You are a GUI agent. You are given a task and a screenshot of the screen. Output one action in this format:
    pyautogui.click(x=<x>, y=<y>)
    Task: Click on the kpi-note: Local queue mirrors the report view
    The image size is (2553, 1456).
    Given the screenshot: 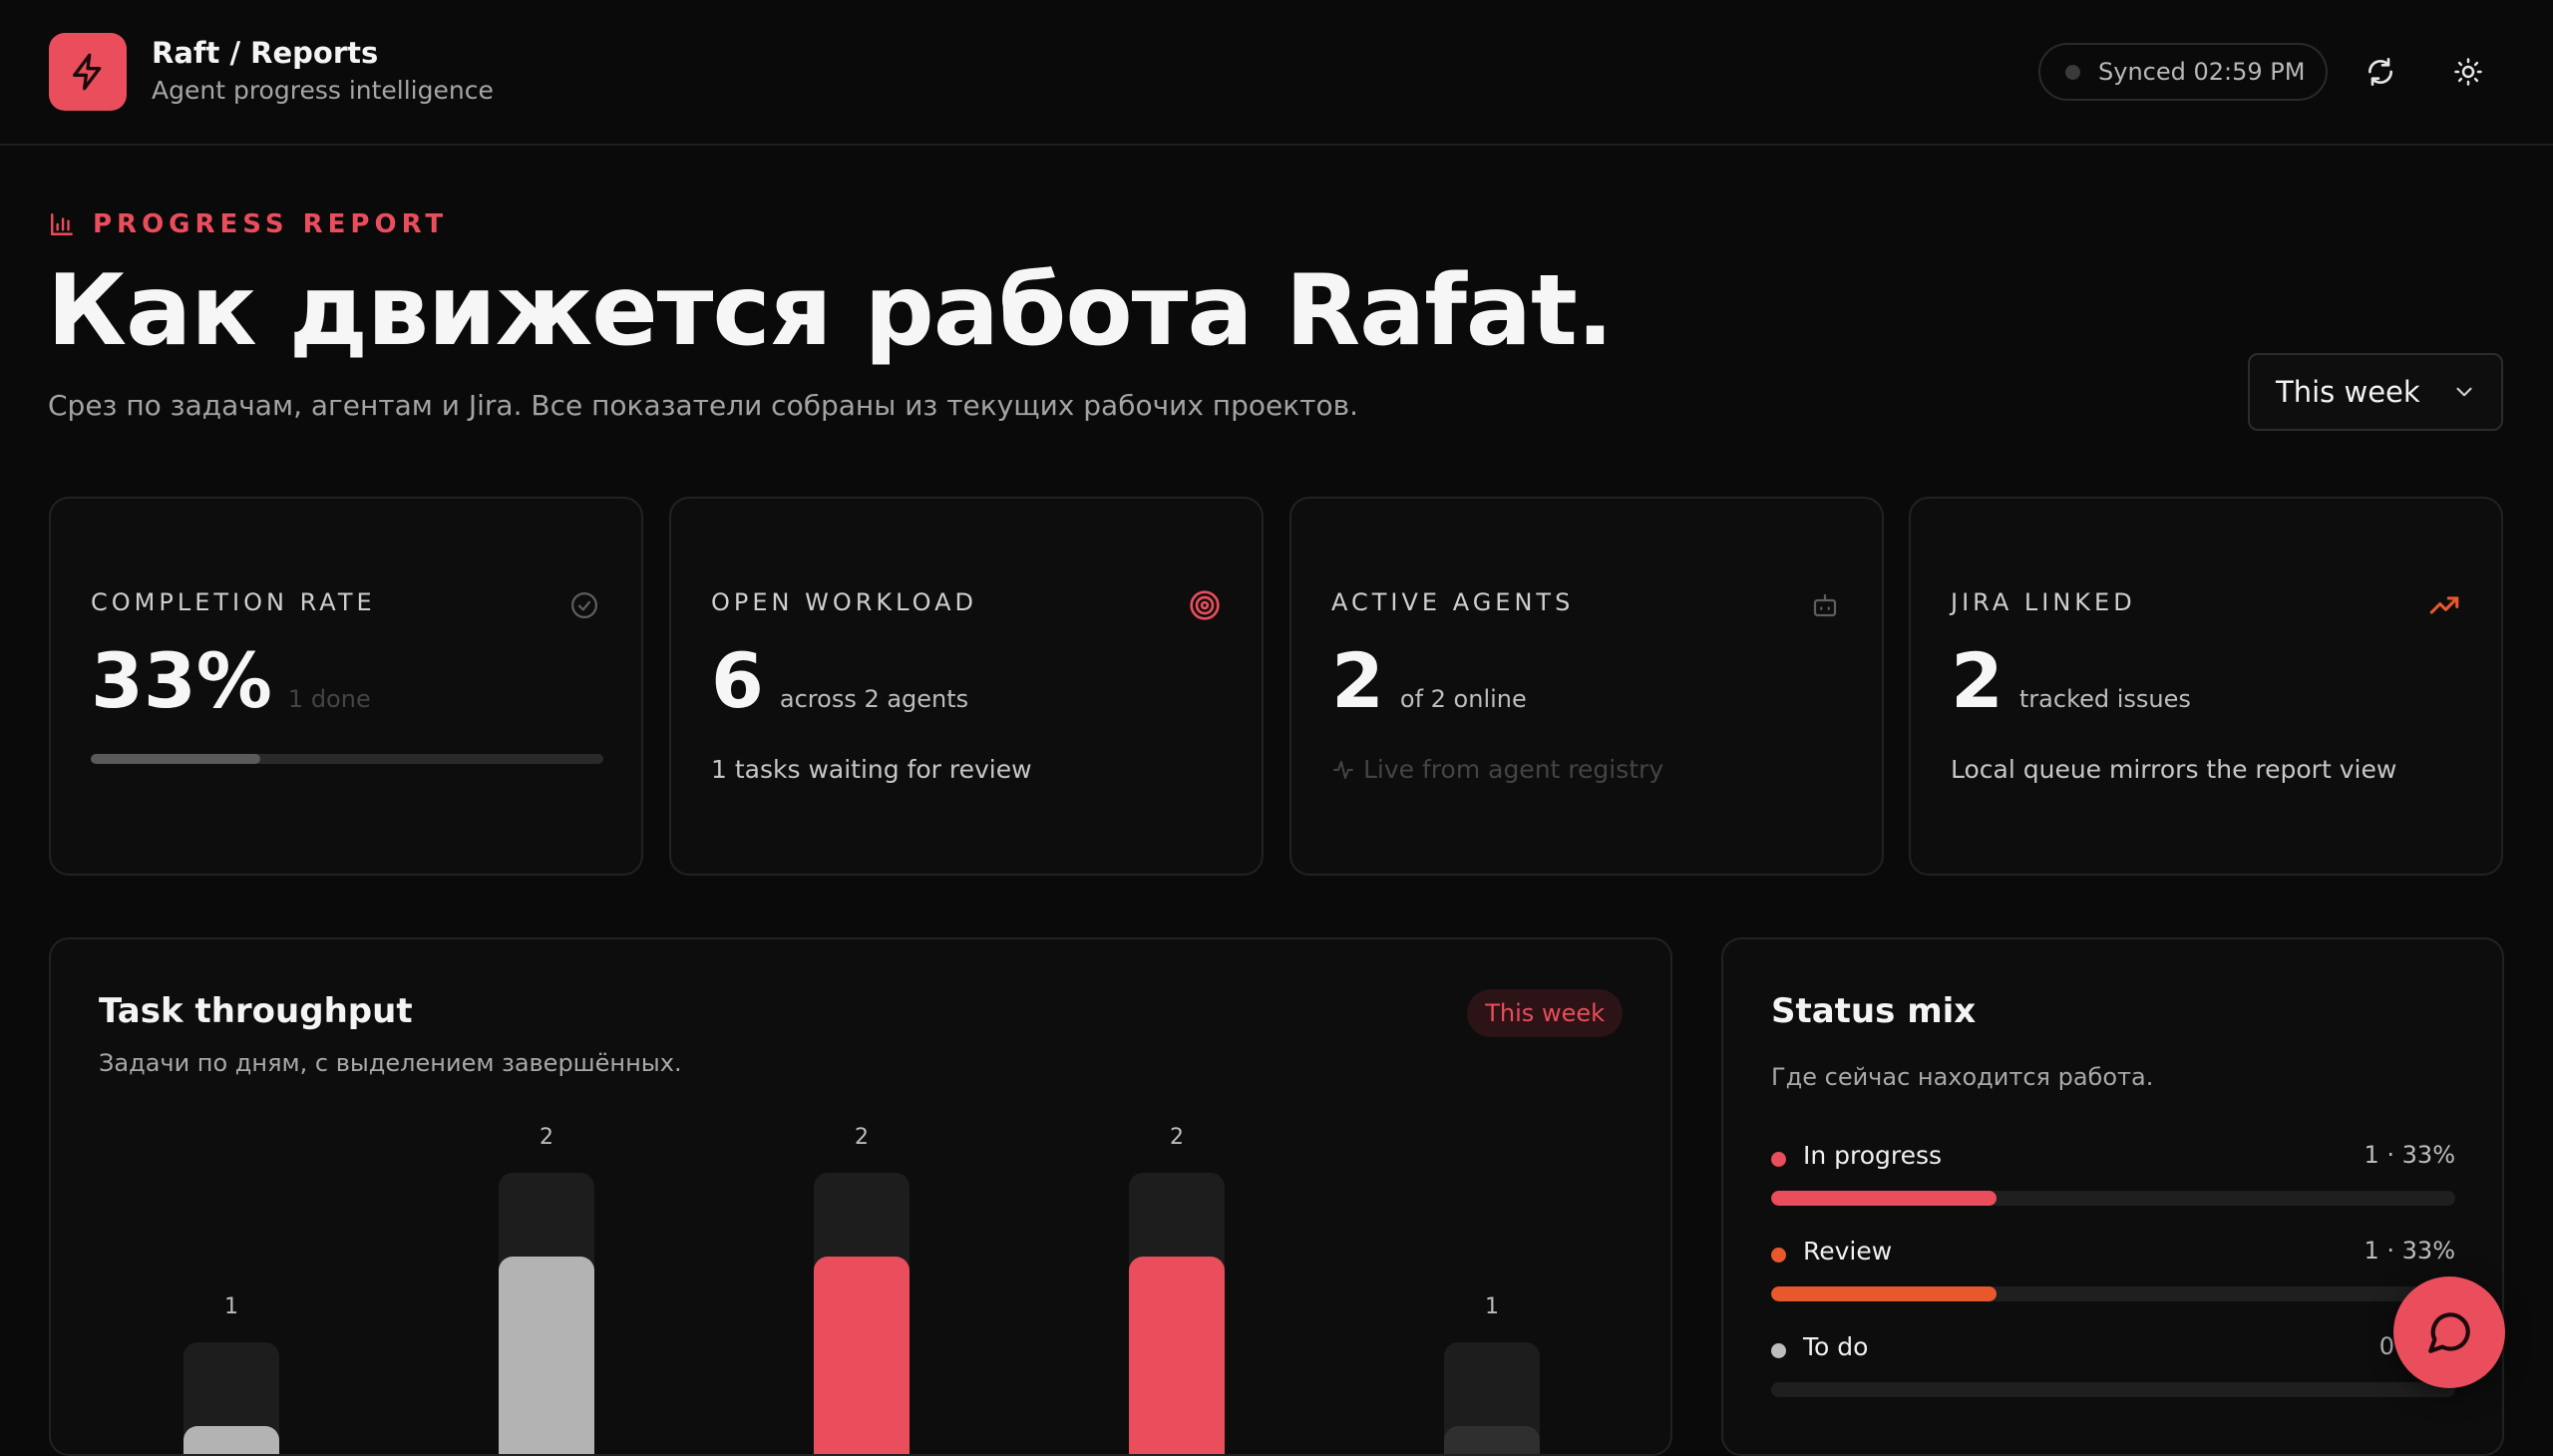 What is the action you would take?
    pyautogui.click(x=2174, y=769)
    